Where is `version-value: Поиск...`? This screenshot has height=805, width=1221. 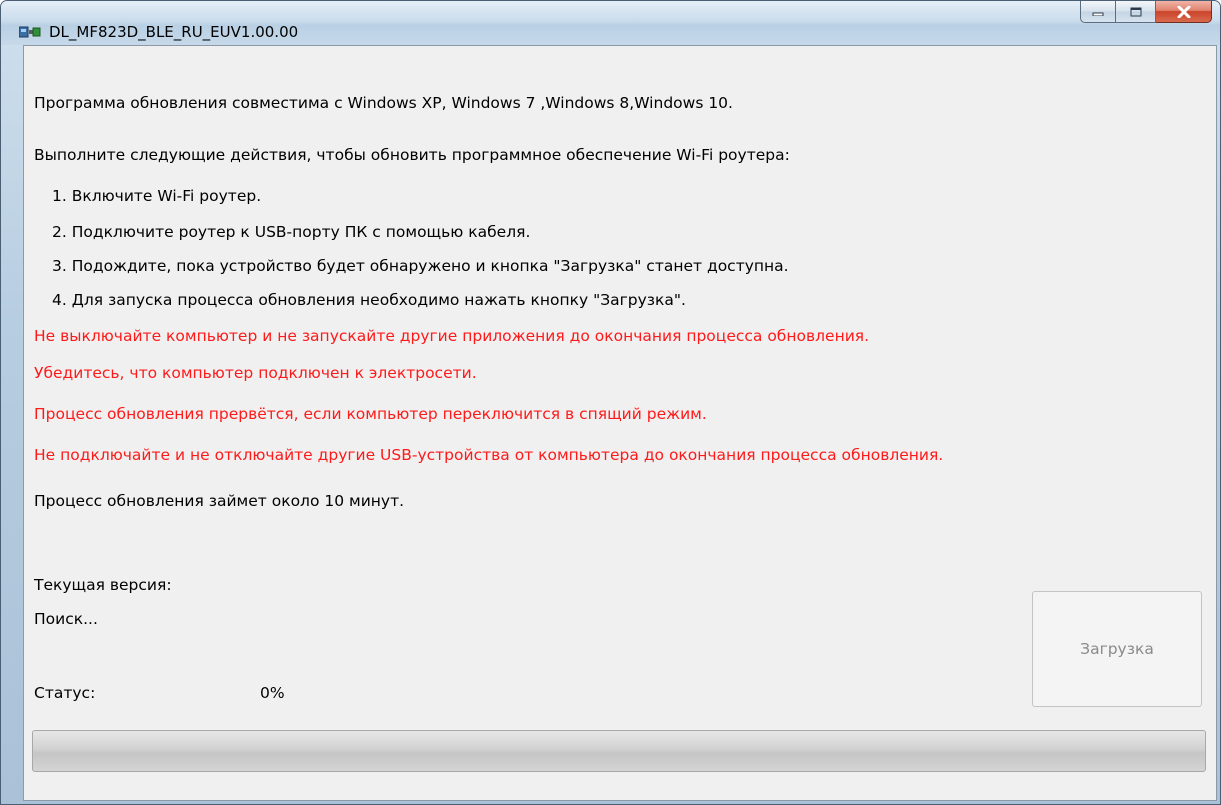 version-value: Поиск... is located at coordinates (66, 619).